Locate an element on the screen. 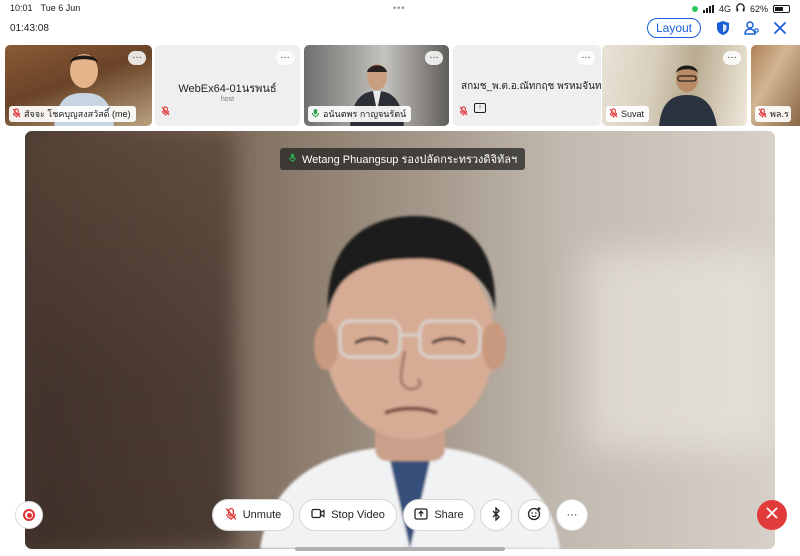 The width and height of the screenshot is (800, 556). share-button: Share is located at coordinates (439, 515).